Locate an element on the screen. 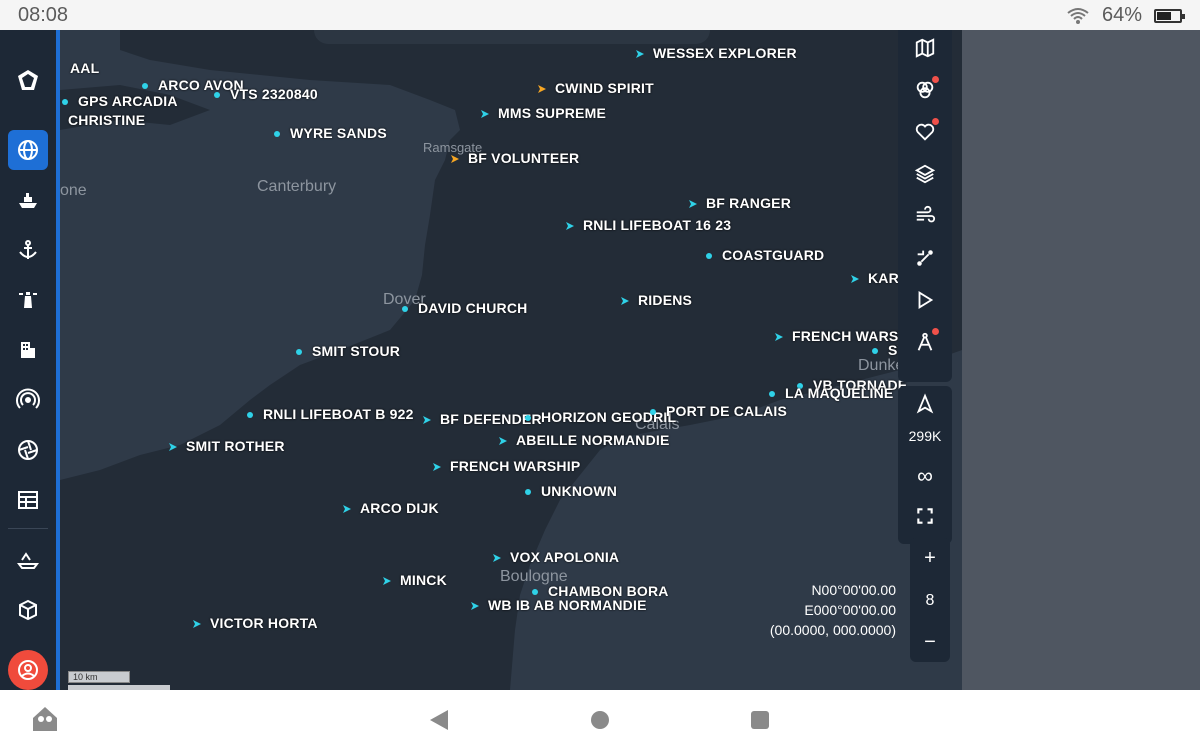 The image size is (1200, 750). vessel-label: PORT DE CALAIS is located at coordinates (727, 411).